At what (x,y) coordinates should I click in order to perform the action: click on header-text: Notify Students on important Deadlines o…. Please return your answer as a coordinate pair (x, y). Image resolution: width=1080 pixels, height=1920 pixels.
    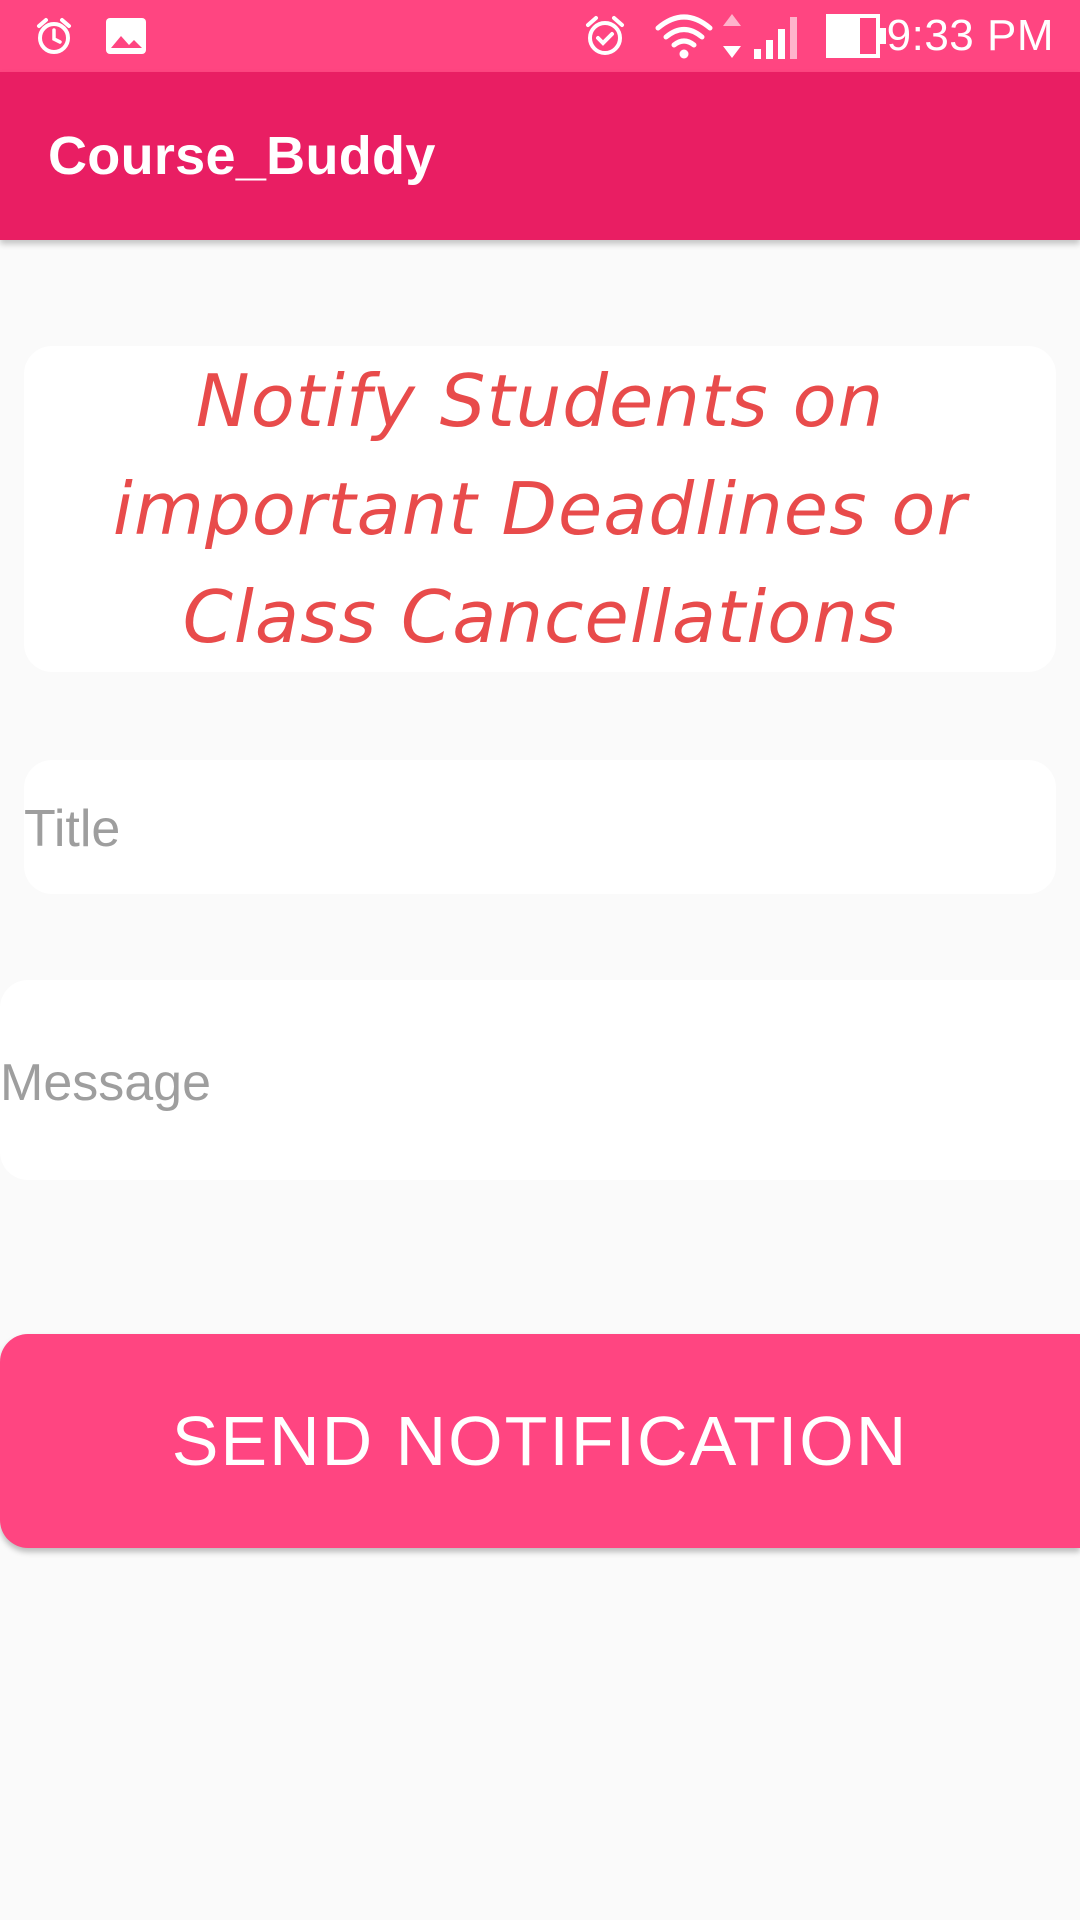
    Looking at the image, I should click on (540, 509).